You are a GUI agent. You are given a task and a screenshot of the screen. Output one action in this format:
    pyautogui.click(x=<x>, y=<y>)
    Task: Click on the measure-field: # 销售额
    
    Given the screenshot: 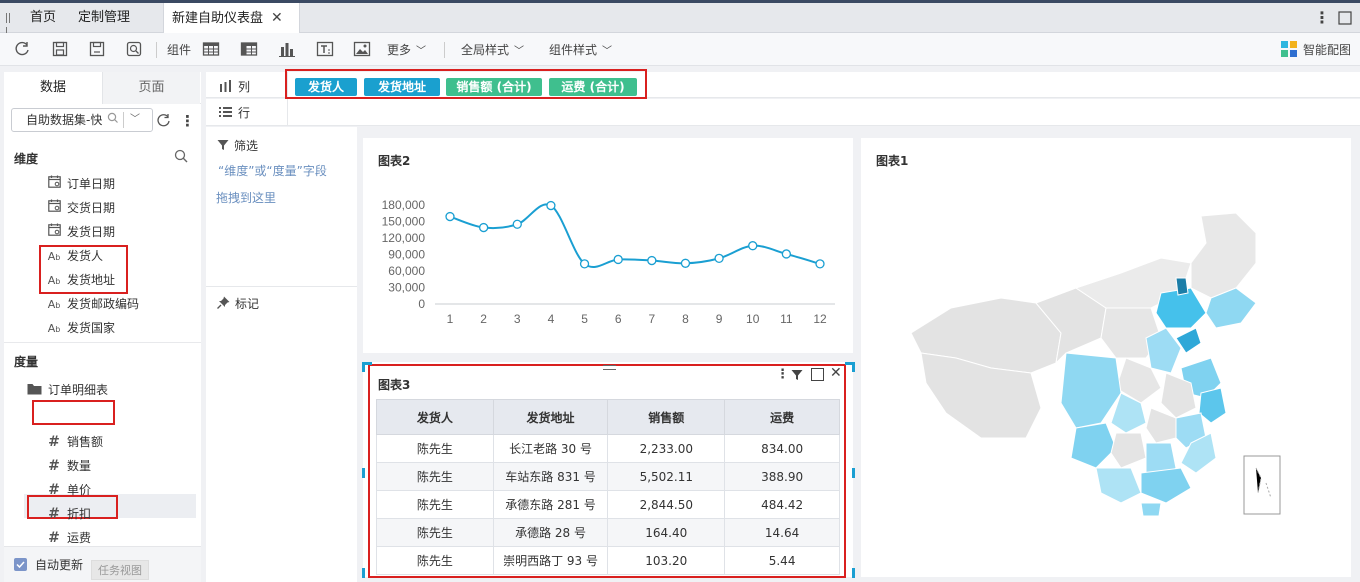 What is the action you would take?
    pyautogui.click(x=74, y=442)
    